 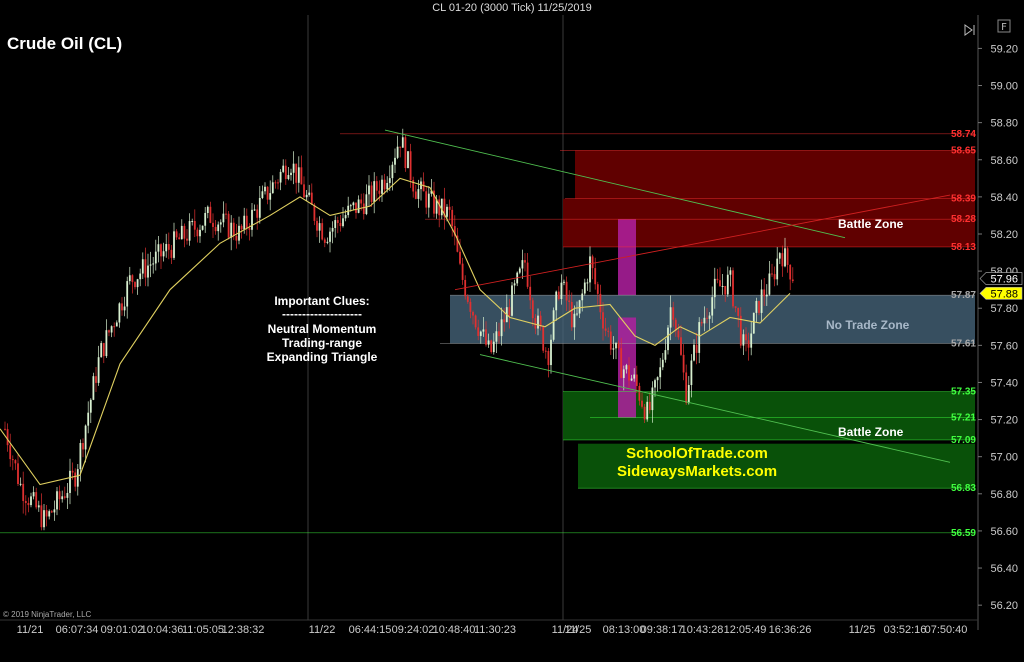 What do you see at coordinates (969, 30) in the screenshot?
I see `play-bar-icon` at bounding box center [969, 30].